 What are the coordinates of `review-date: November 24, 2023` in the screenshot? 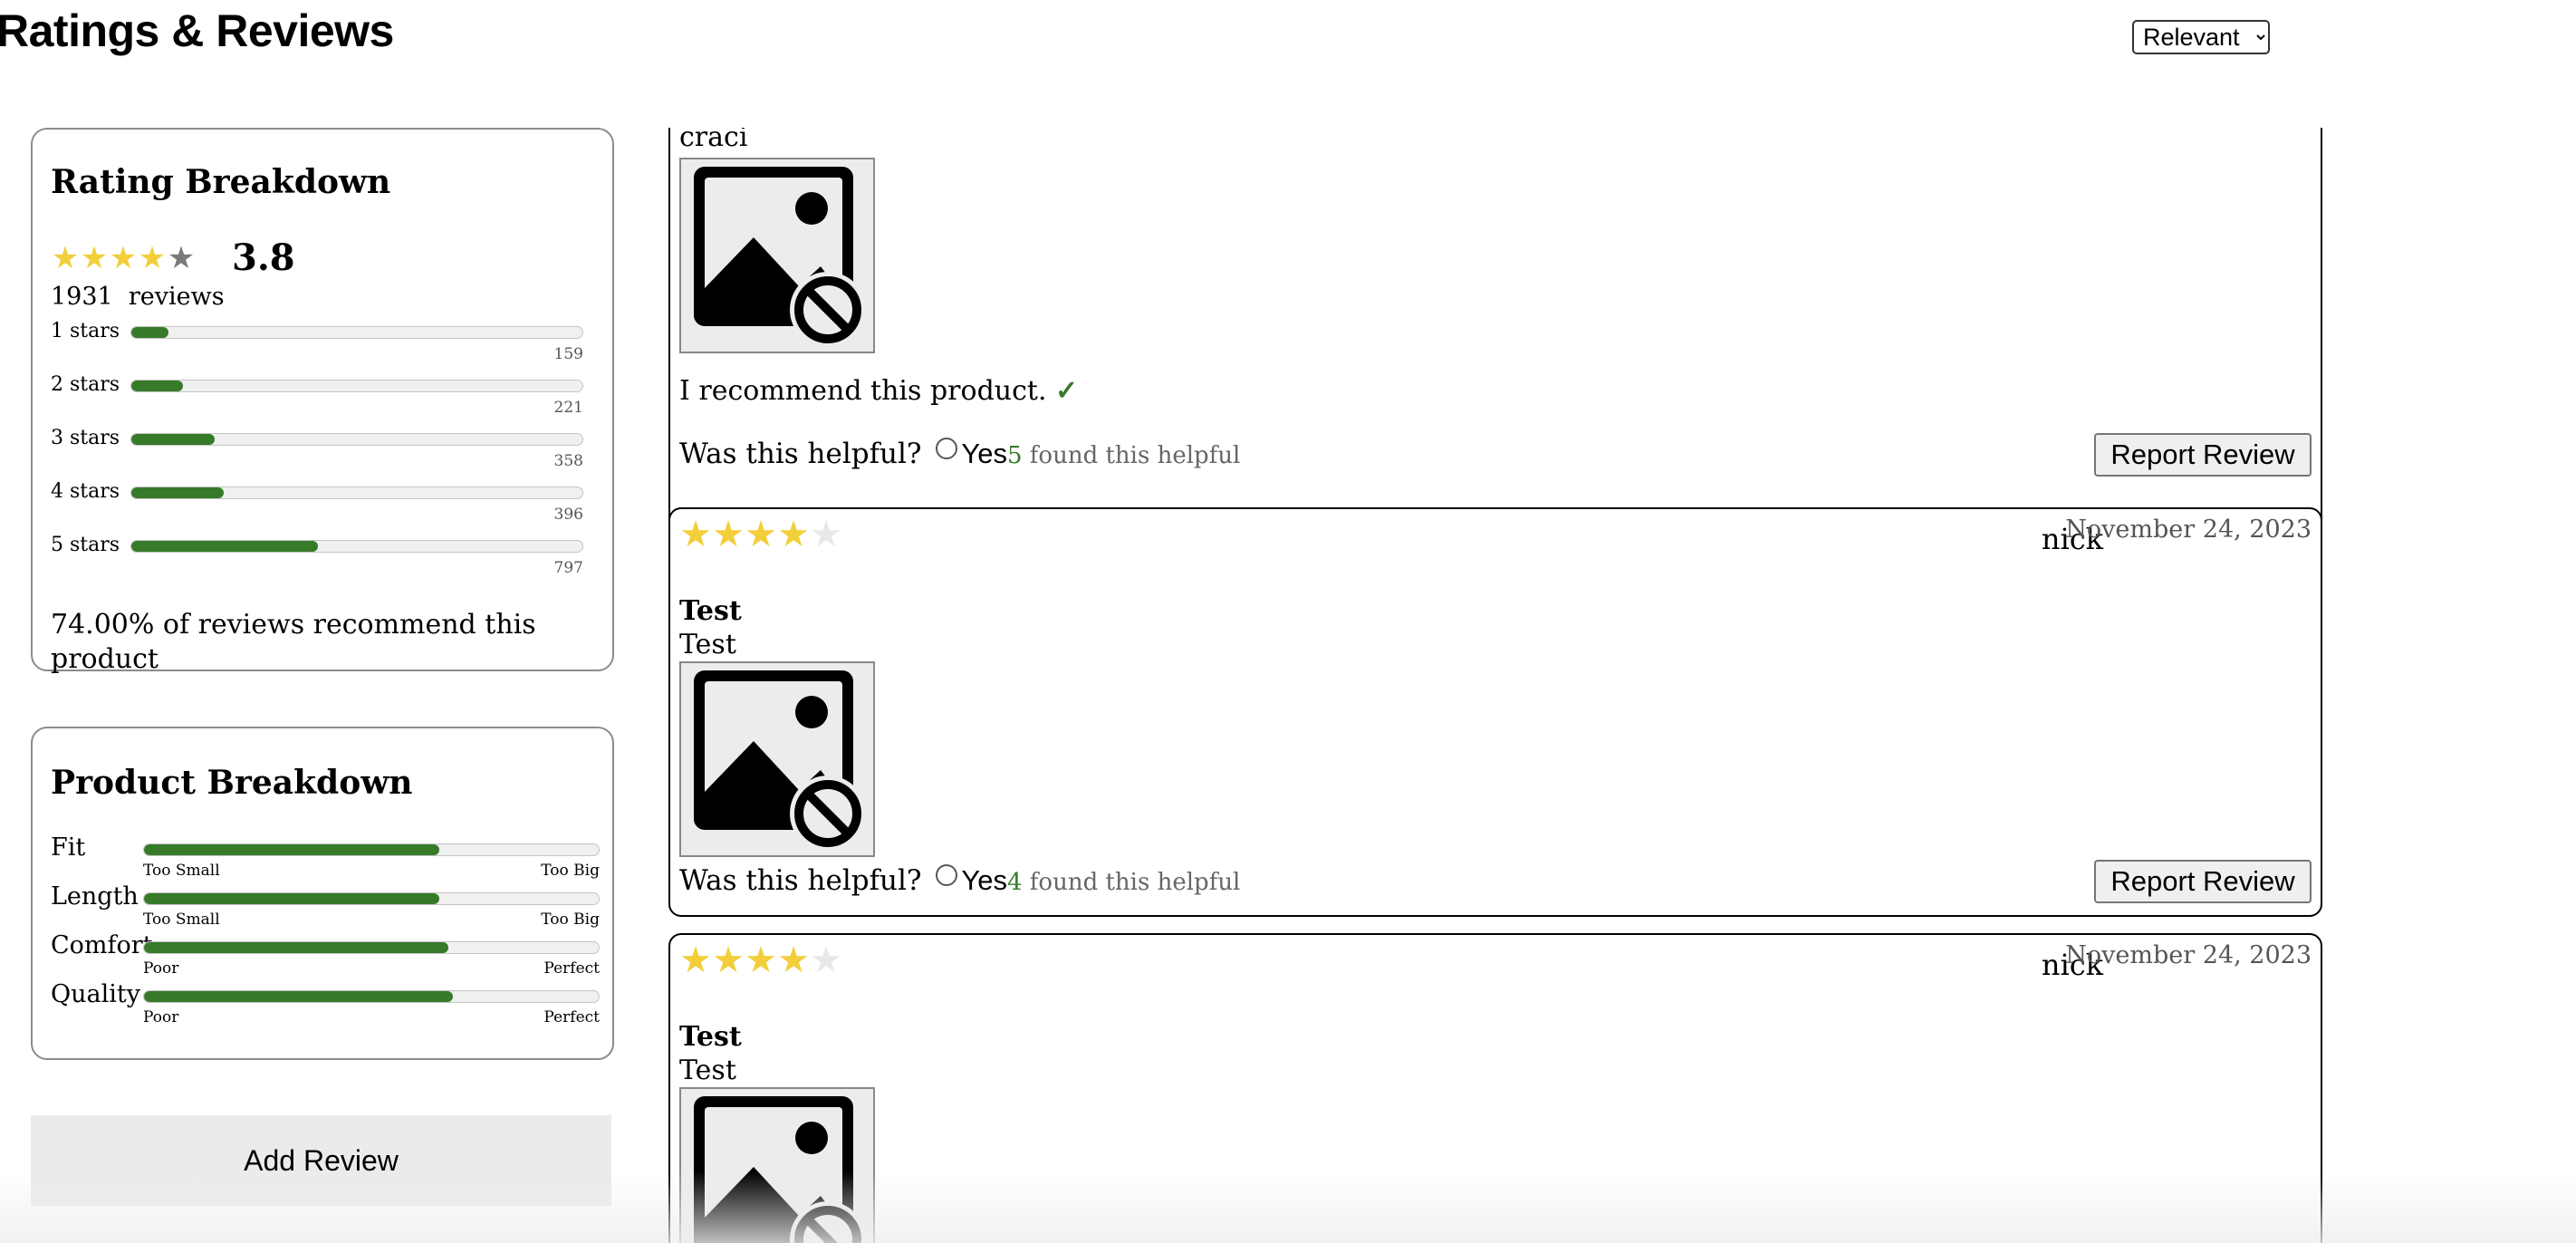 It's located at (2188, 955).